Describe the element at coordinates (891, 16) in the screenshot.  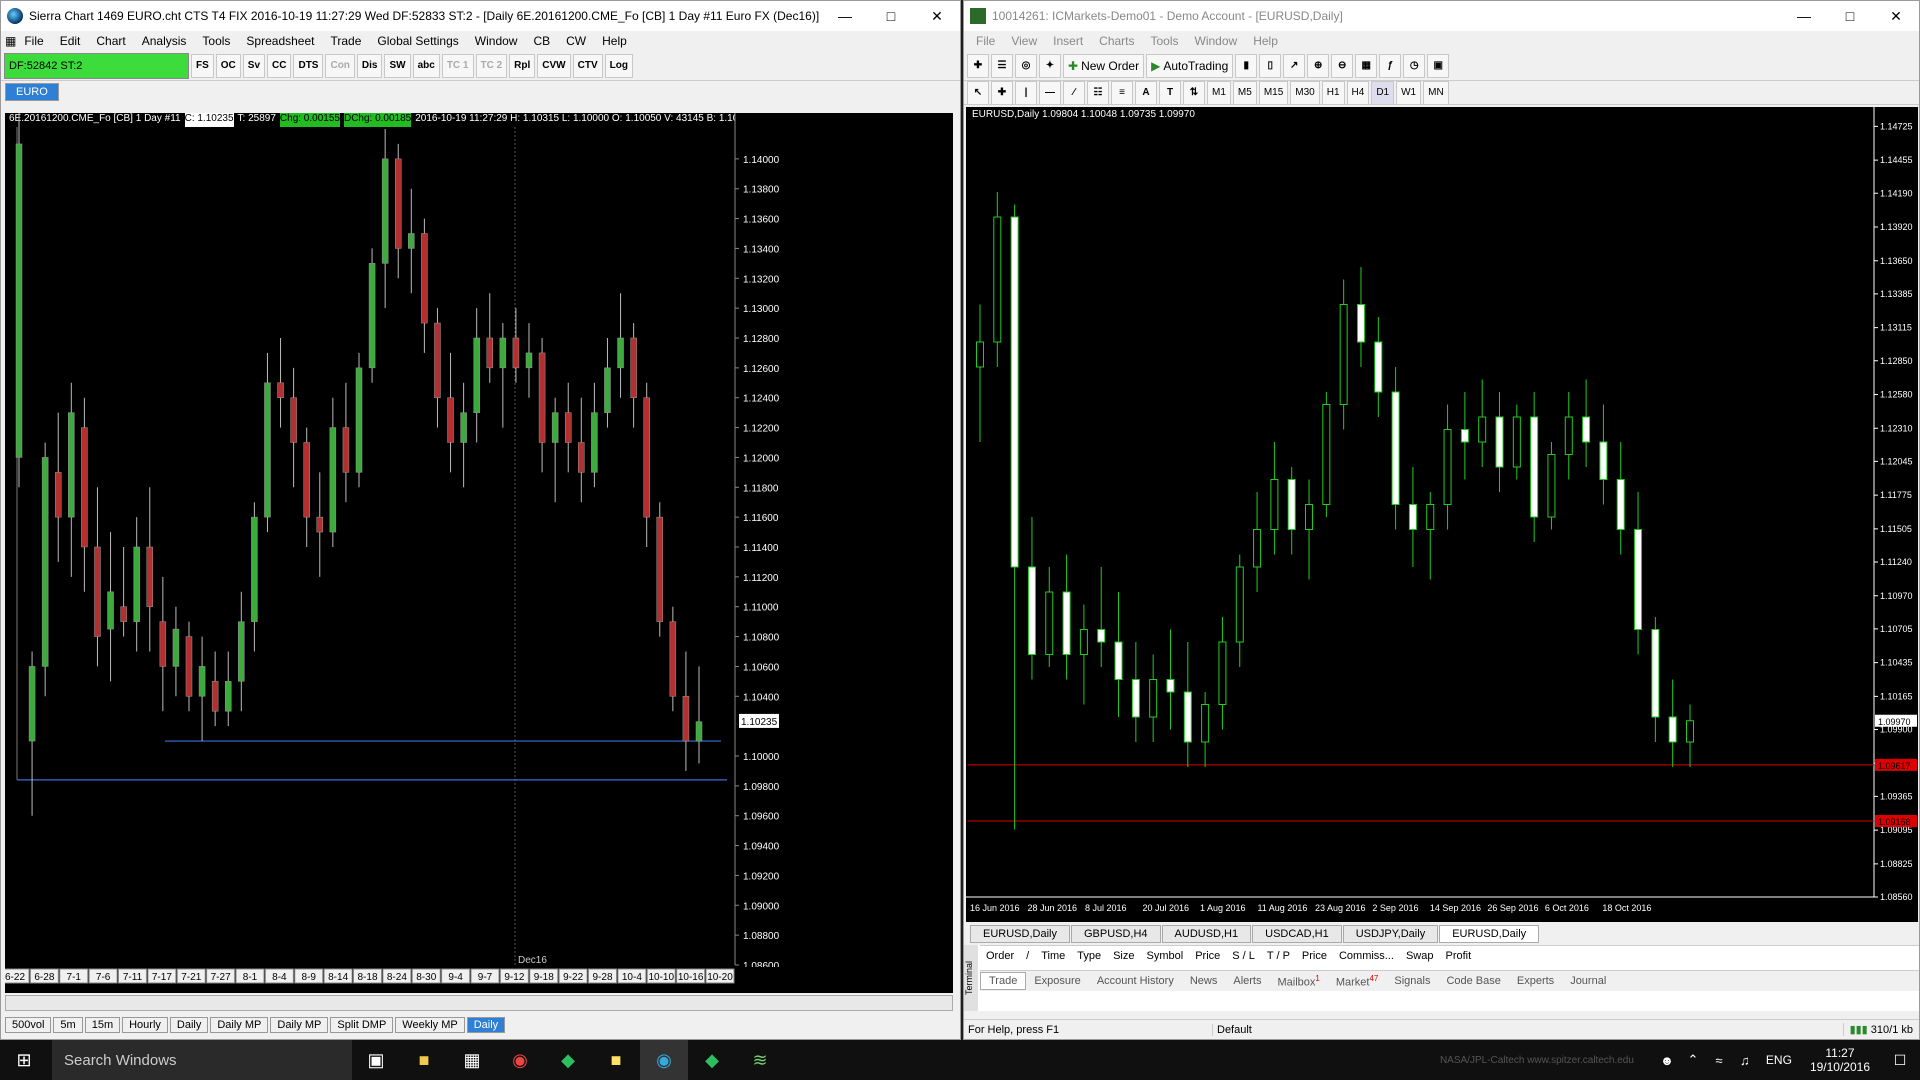
I see `maximize-button: □` at that location.